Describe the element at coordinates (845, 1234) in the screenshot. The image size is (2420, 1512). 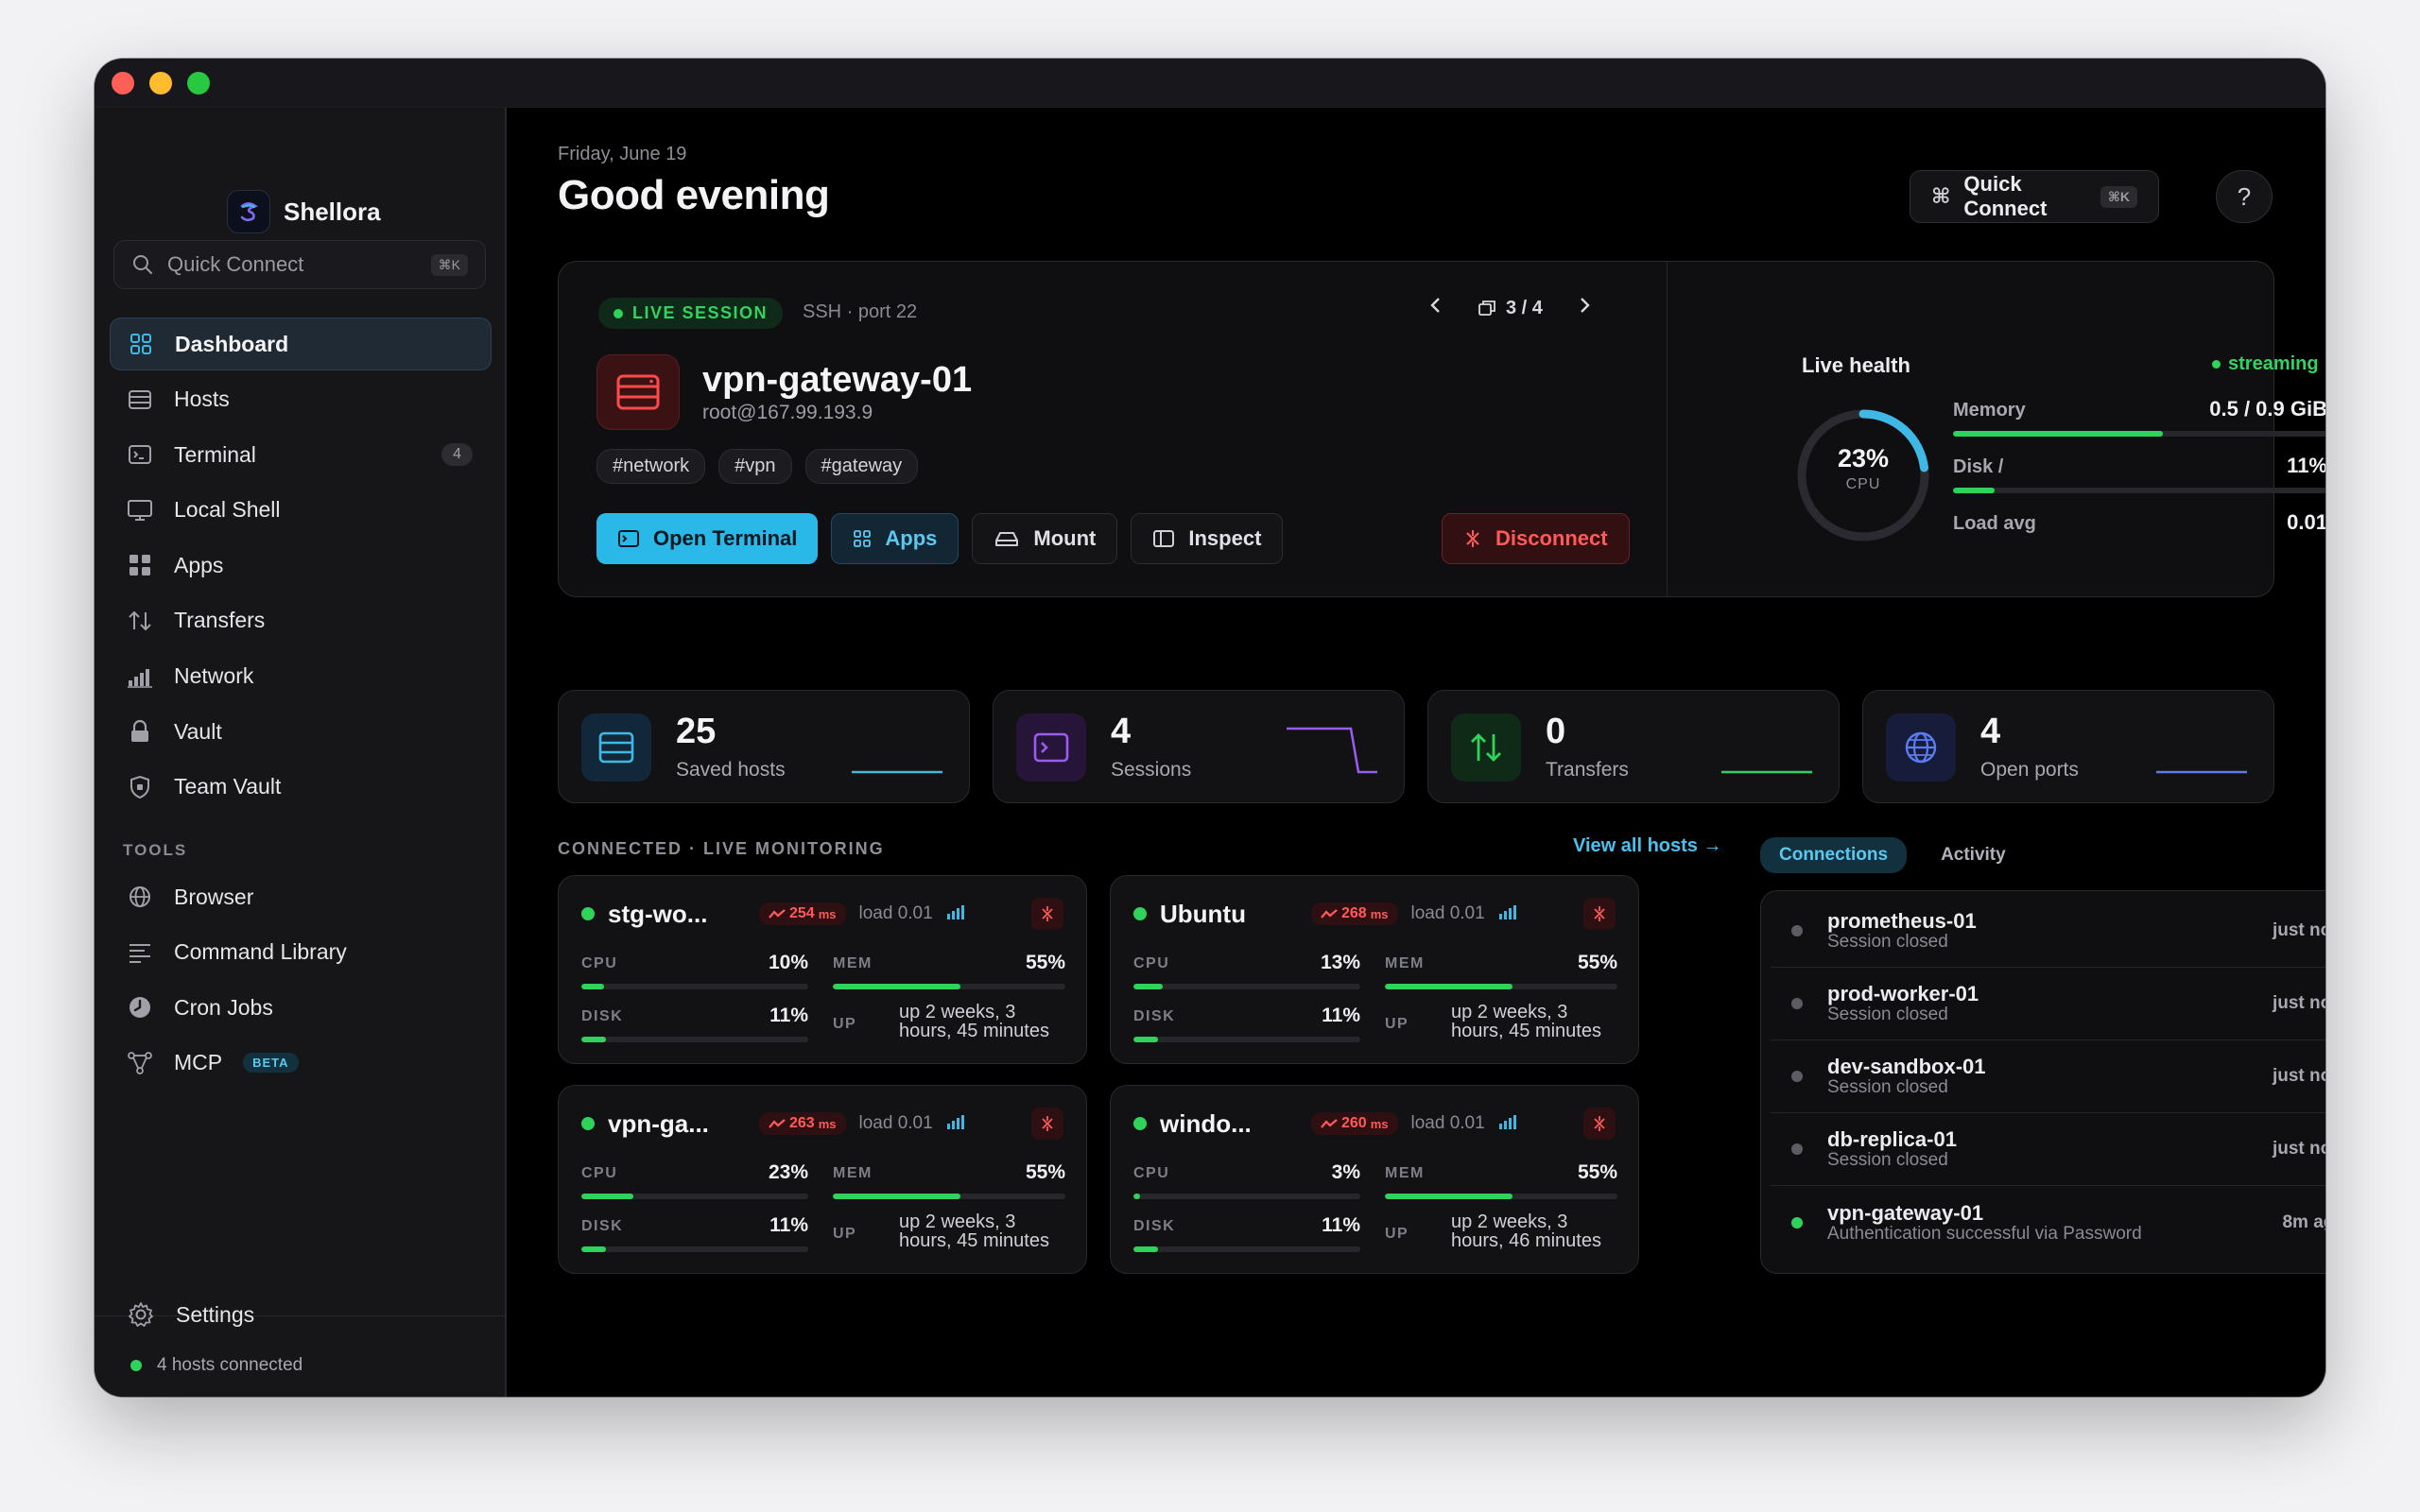
I see `up-label: UP` at that location.